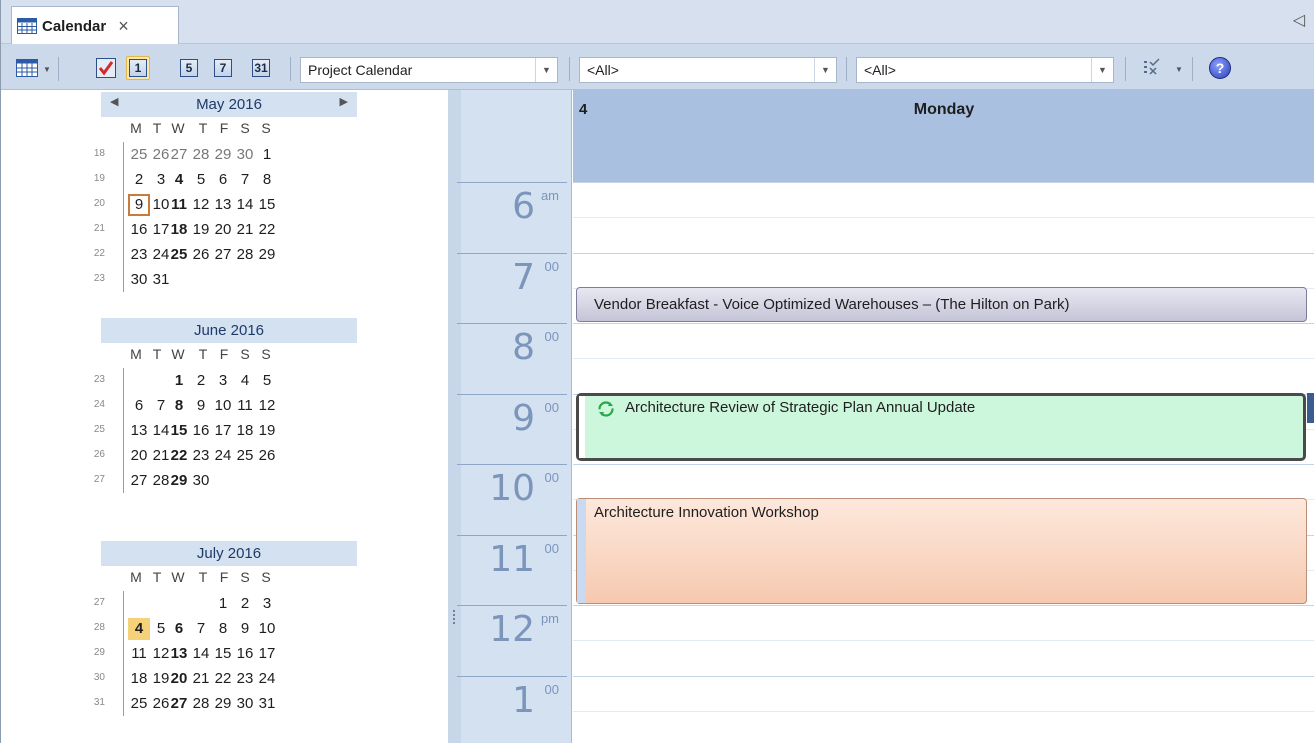 The width and height of the screenshot is (1314, 743). I want to click on week-number: 19, so click(97, 178).